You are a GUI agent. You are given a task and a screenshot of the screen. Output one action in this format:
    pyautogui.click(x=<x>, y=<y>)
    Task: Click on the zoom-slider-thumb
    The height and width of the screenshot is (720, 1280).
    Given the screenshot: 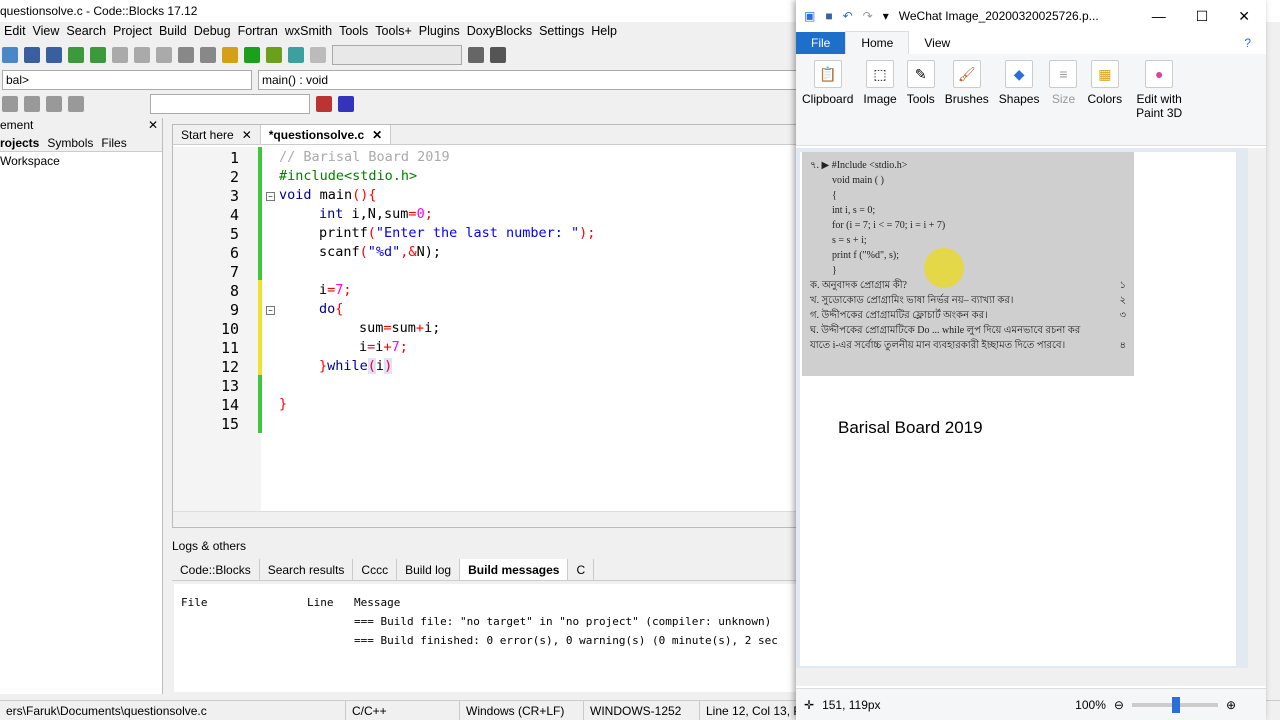 What is the action you would take?
    pyautogui.click(x=1175, y=704)
    